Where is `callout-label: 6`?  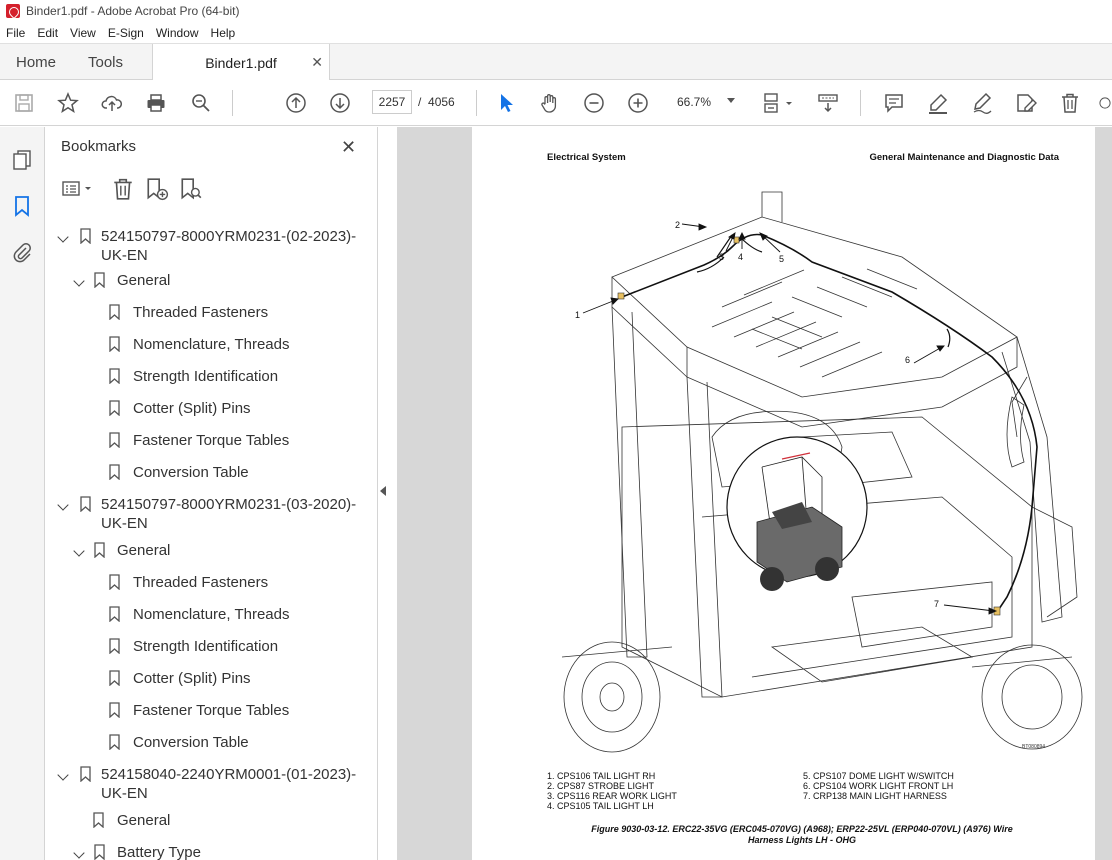 callout-label: 6 is located at coordinates (908, 360).